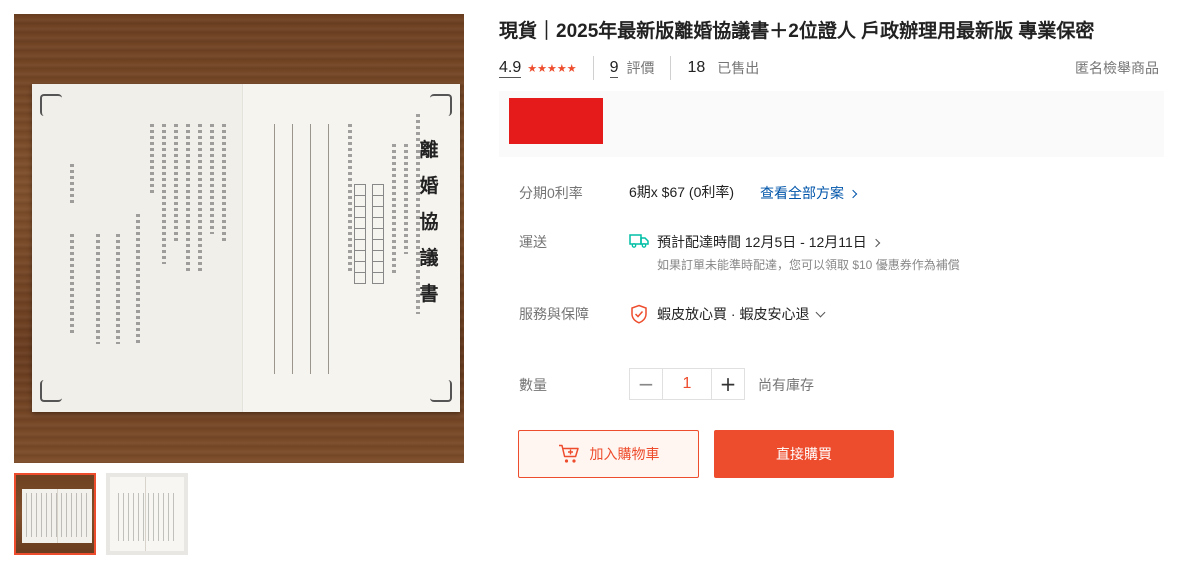 This screenshot has width=1195, height=567. What do you see at coordinates (831, 124) in the screenshot?
I see `price-section` at bounding box center [831, 124].